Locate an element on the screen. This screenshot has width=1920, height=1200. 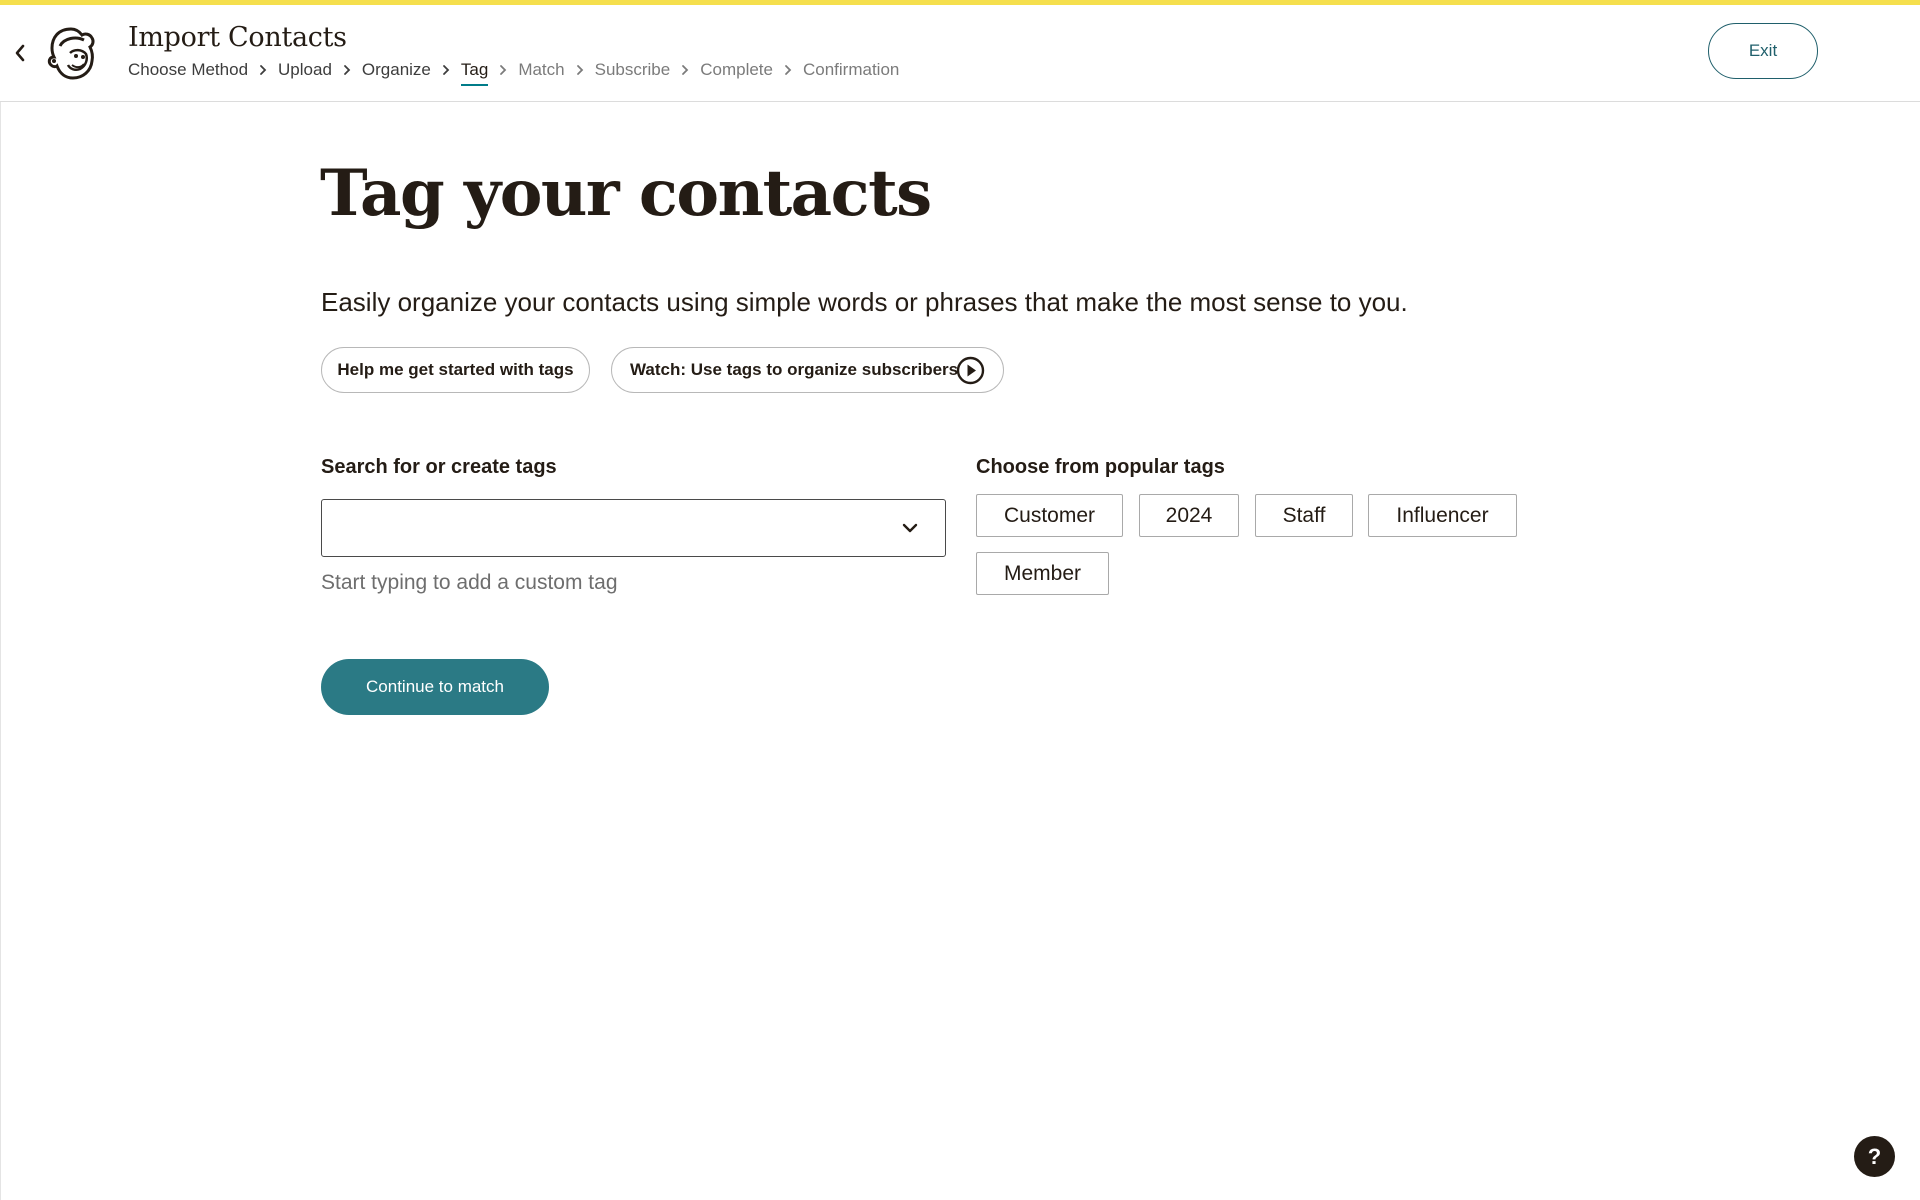
tag-chip-staff: Staff is located at coordinates (1304, 515).